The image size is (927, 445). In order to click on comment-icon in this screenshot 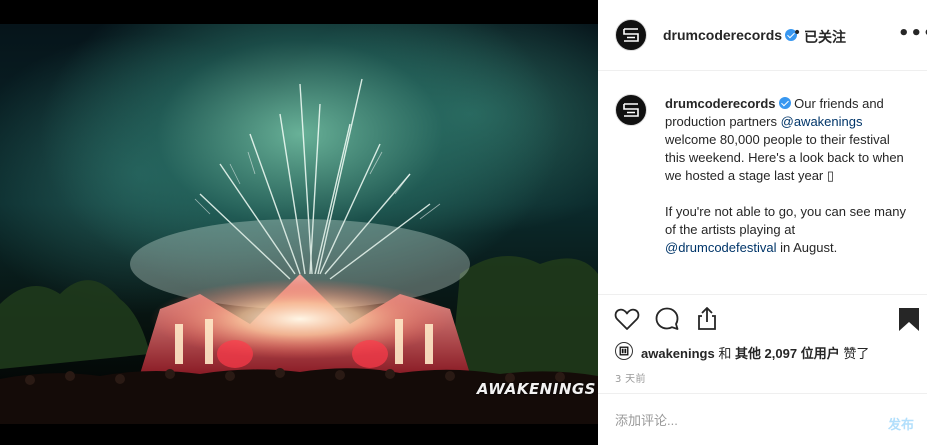, I will do `click(667, 318)`.